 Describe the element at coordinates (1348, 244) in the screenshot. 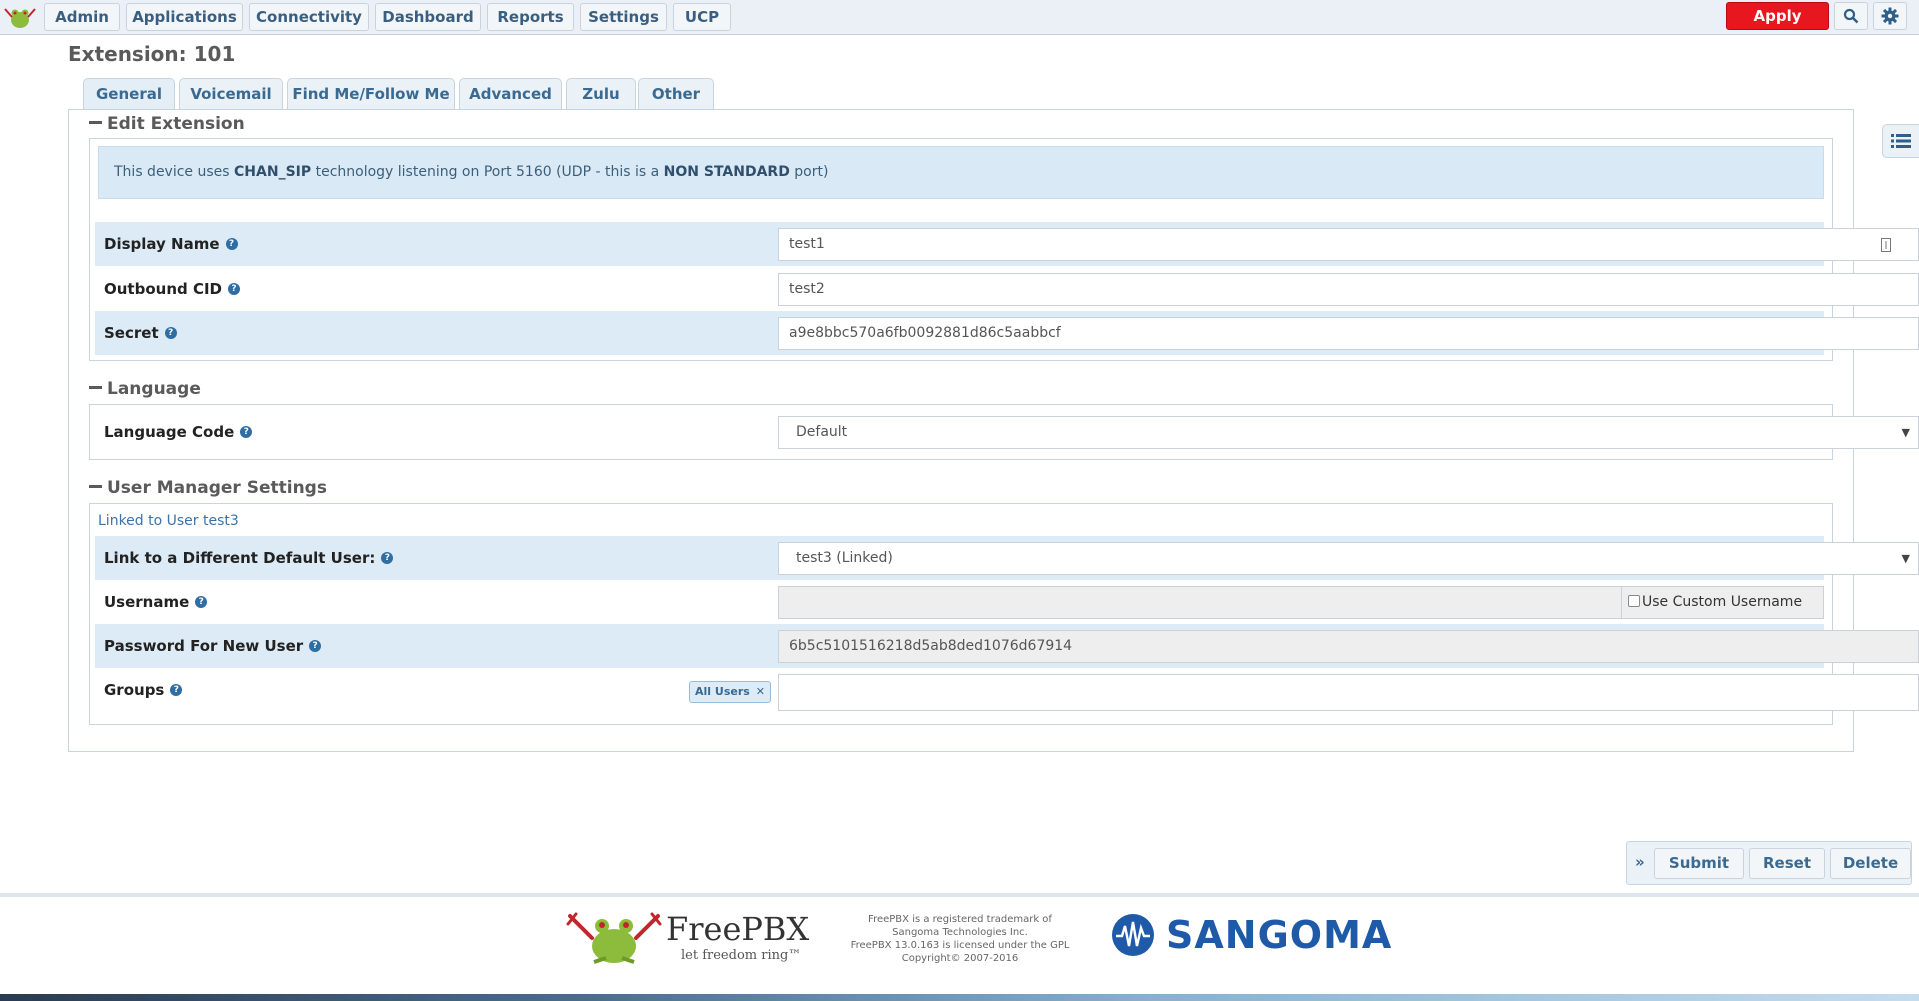

I see `display-name-input: test1` at that location.